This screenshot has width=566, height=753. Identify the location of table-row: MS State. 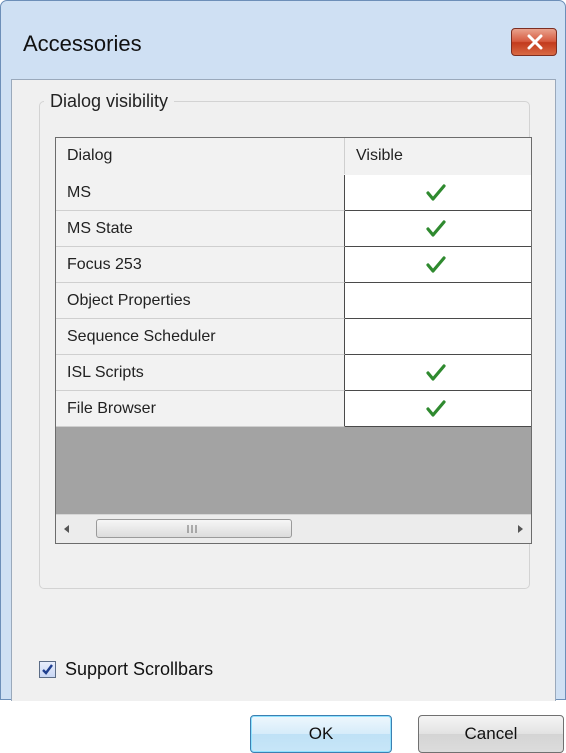
(293, 229).